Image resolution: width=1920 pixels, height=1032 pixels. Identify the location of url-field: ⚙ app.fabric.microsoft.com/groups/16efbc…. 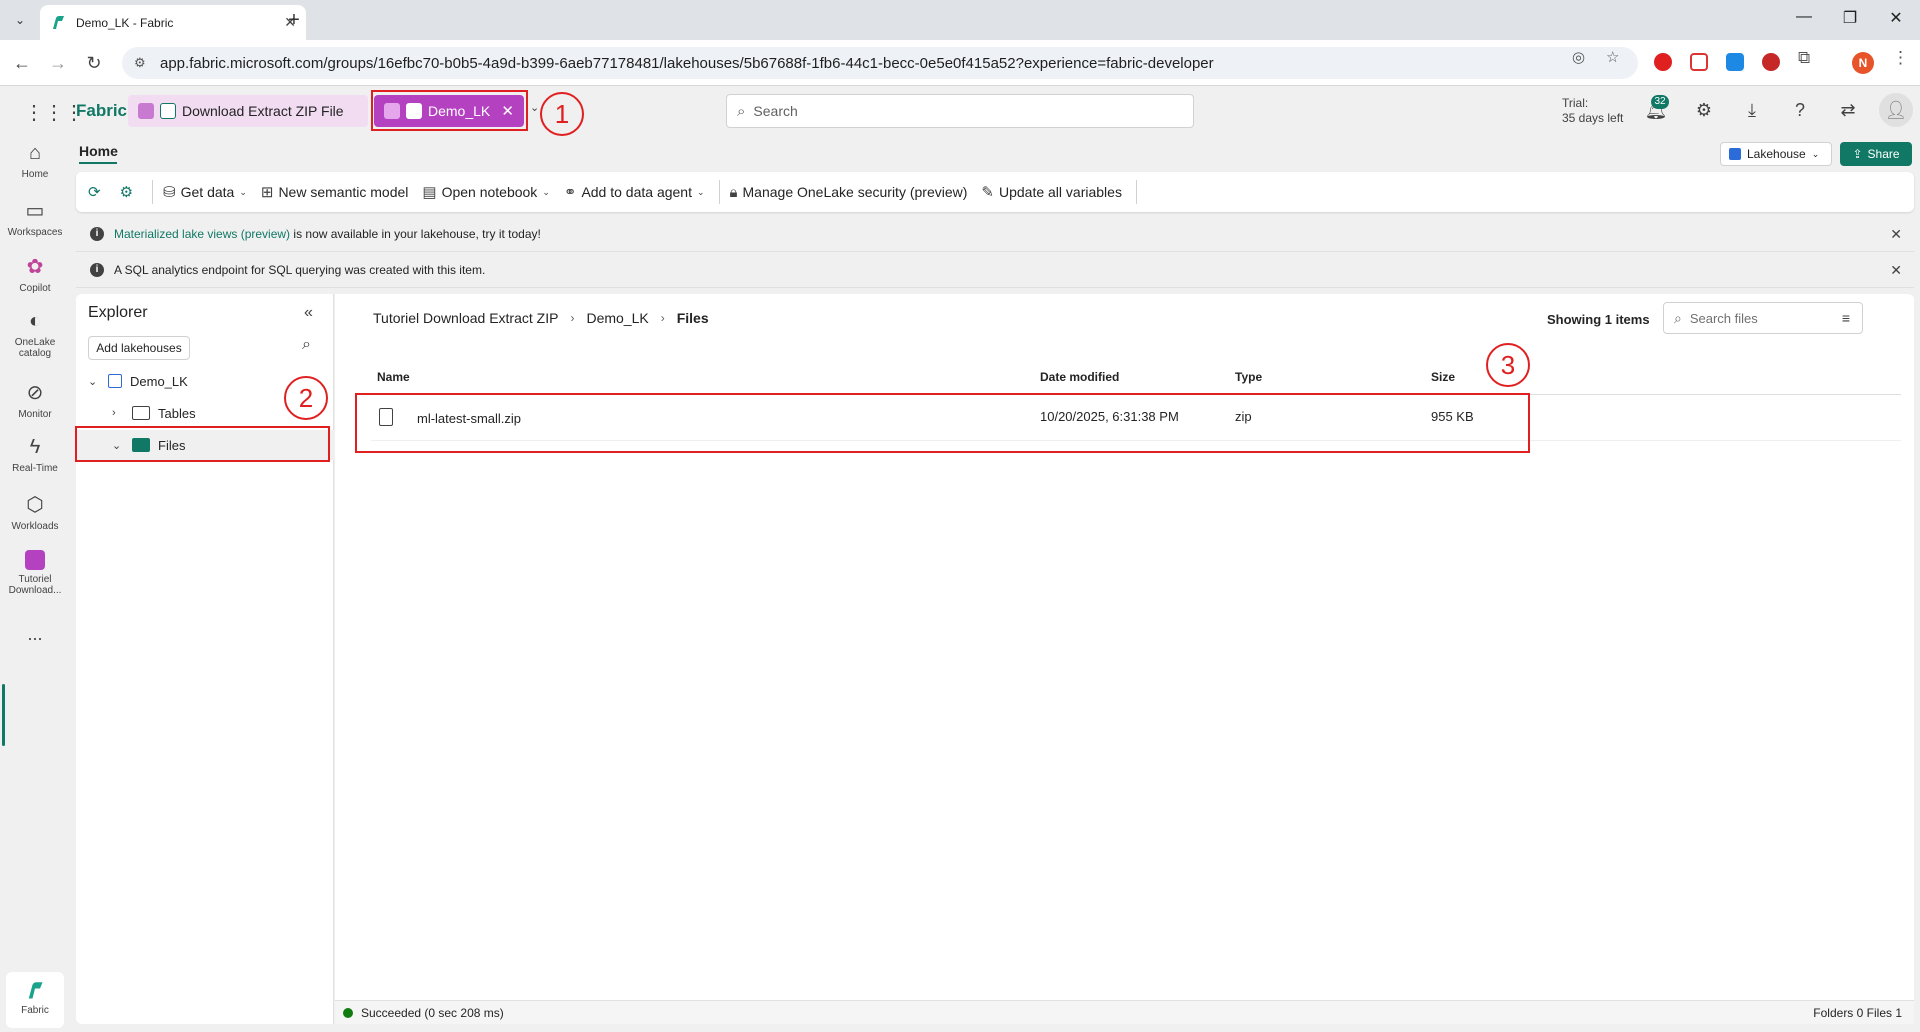
(880, 63).